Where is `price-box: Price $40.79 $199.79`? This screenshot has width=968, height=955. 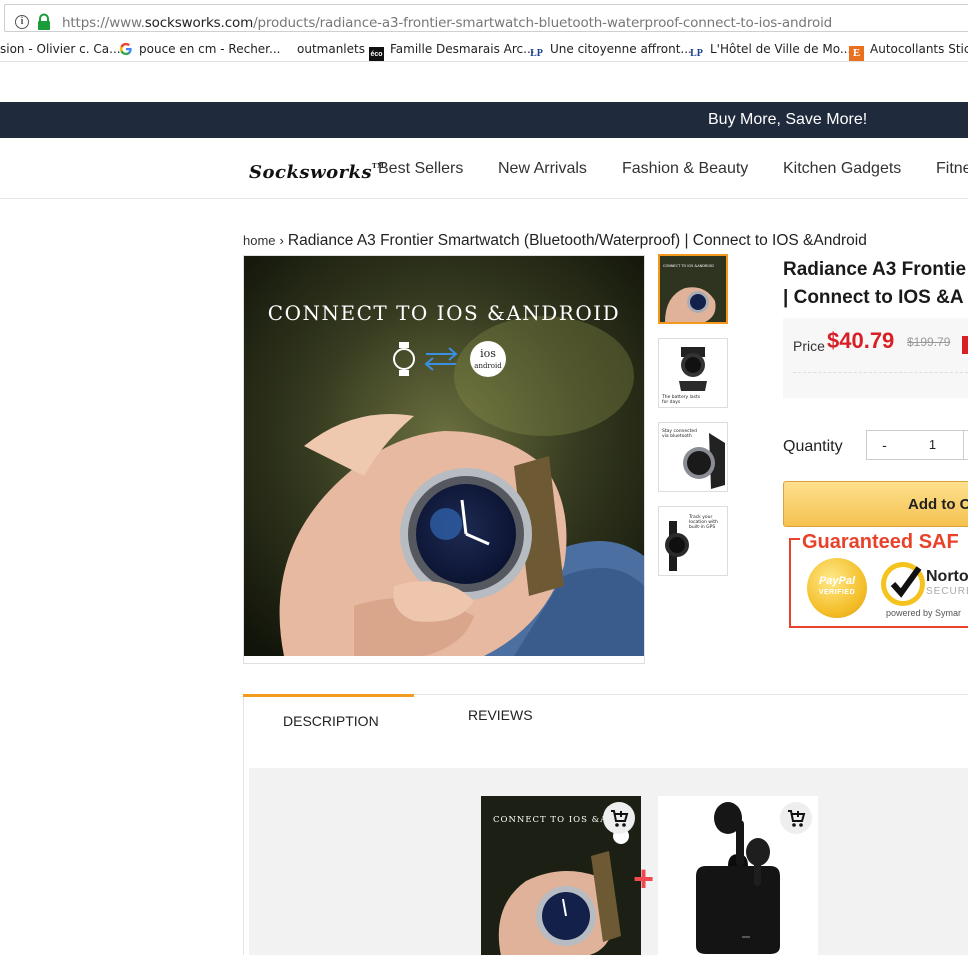
price-box: Price $40.79 $199.79 is located at coordinates (875, 358).